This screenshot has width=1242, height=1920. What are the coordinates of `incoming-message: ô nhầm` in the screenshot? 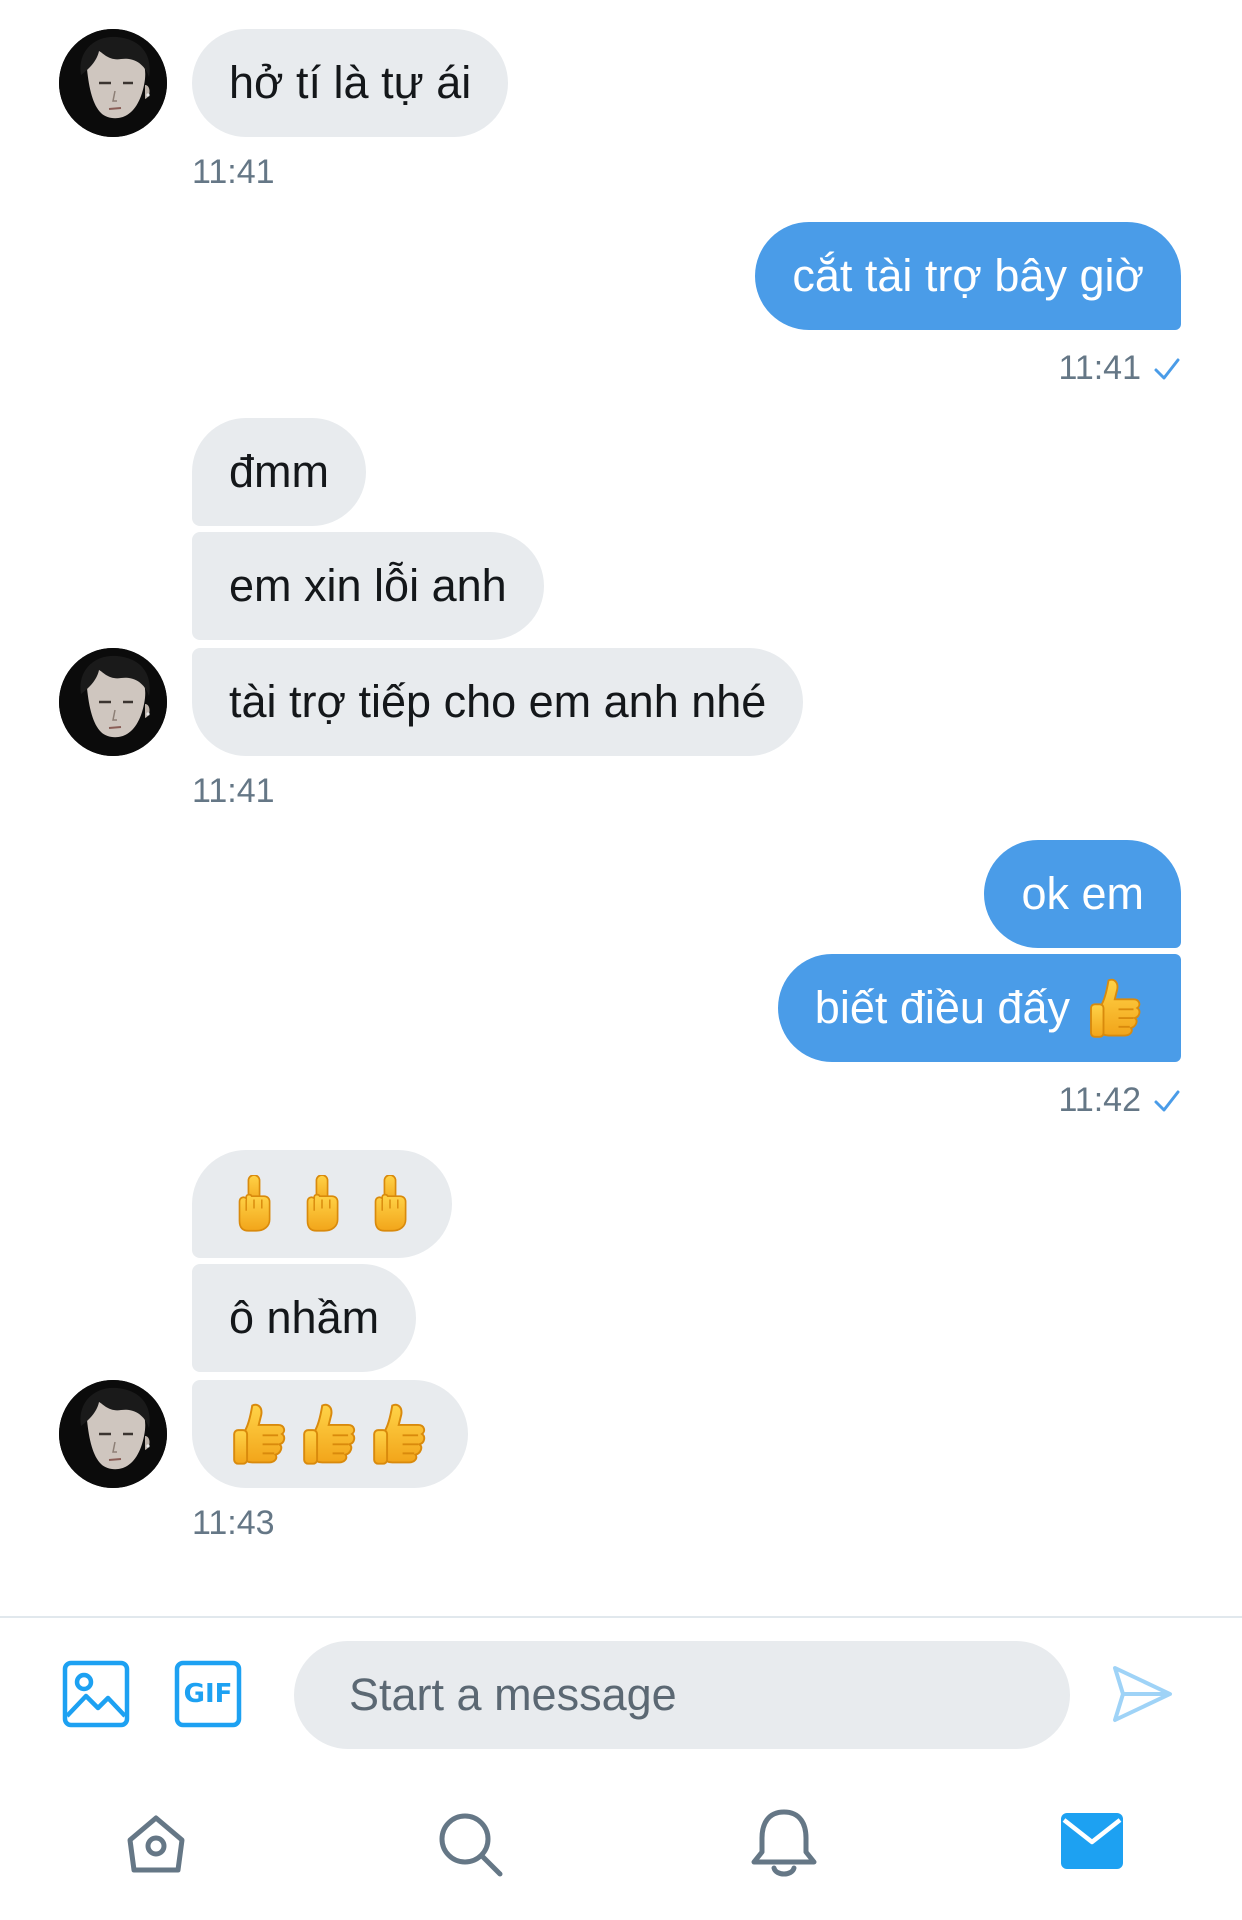 It's located at (304, 1318).